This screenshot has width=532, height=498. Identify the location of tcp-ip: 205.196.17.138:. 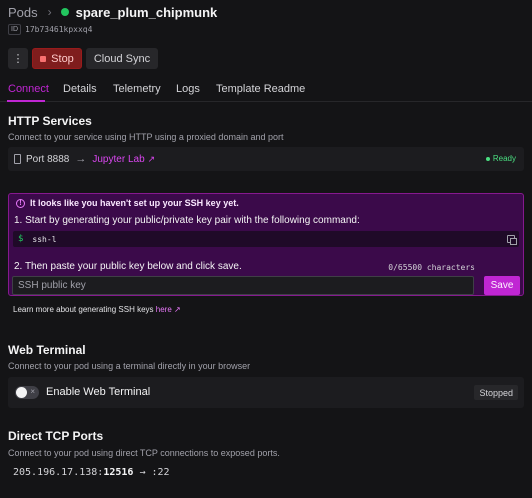
(58, 472).